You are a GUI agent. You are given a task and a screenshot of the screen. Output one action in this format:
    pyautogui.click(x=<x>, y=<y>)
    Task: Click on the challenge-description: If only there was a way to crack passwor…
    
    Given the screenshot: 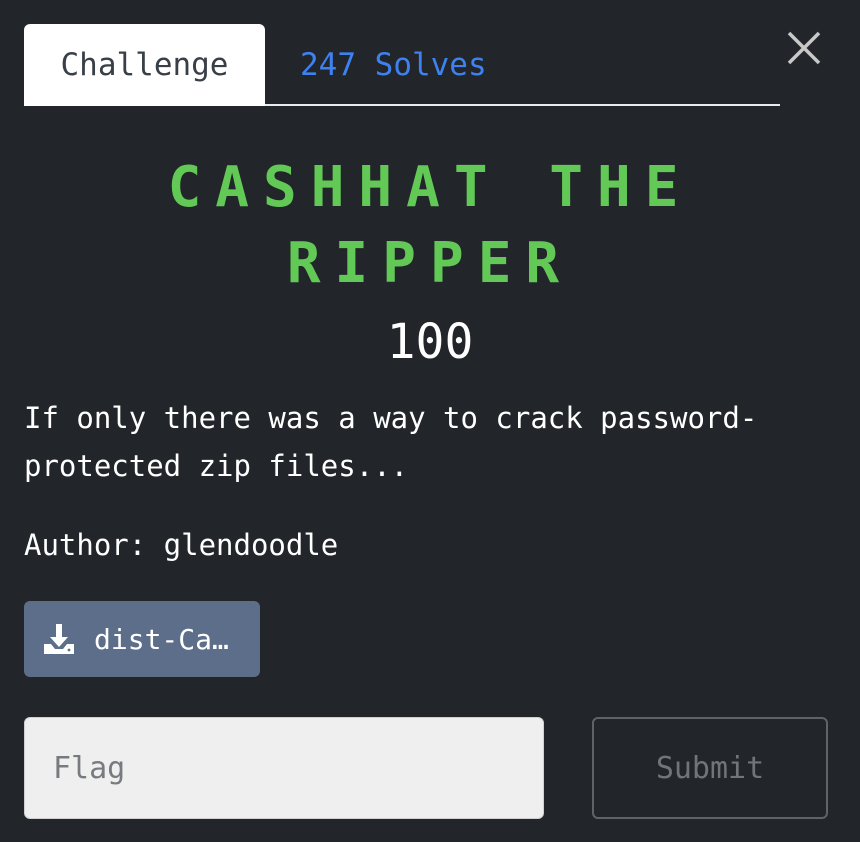 What is the action you would take?
    pyautogui.click(x=391, y=442)
    